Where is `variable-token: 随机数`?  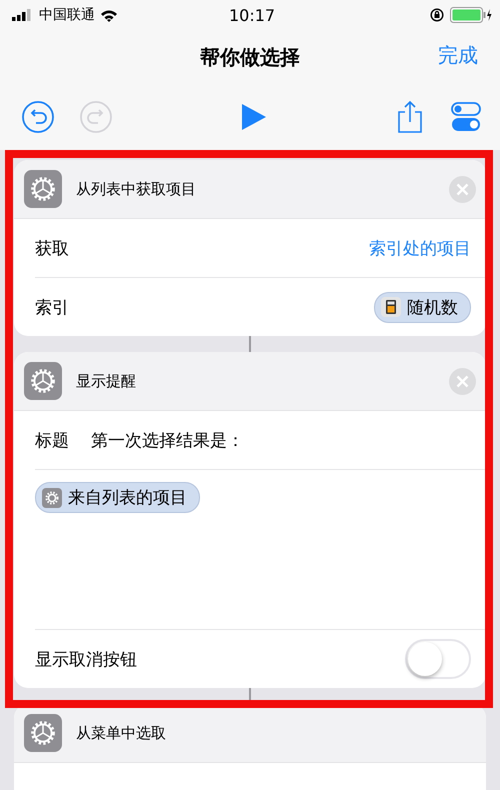
variable-token: 随机数 is located at coordinates (422, 307).